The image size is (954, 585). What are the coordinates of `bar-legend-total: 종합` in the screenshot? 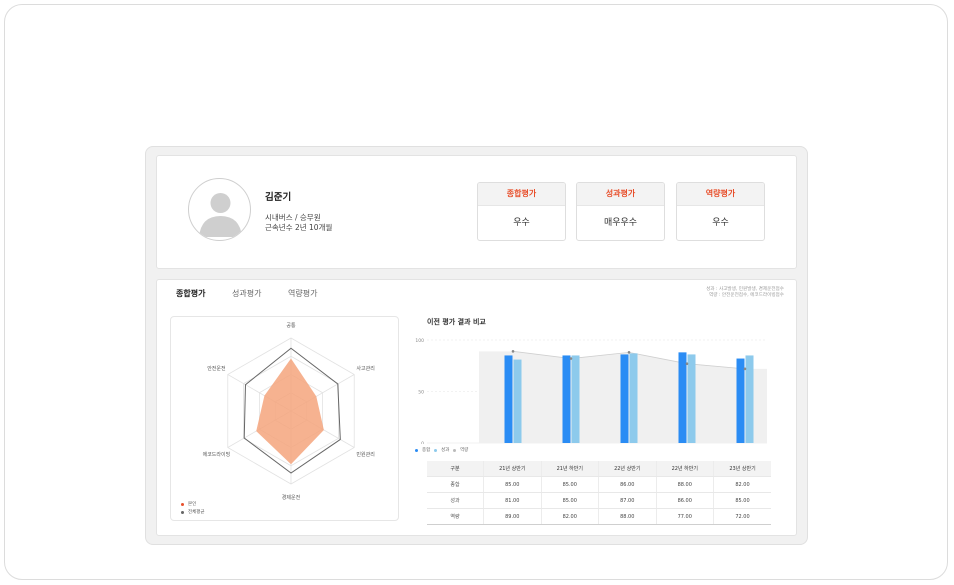 It's located at (422, 450).